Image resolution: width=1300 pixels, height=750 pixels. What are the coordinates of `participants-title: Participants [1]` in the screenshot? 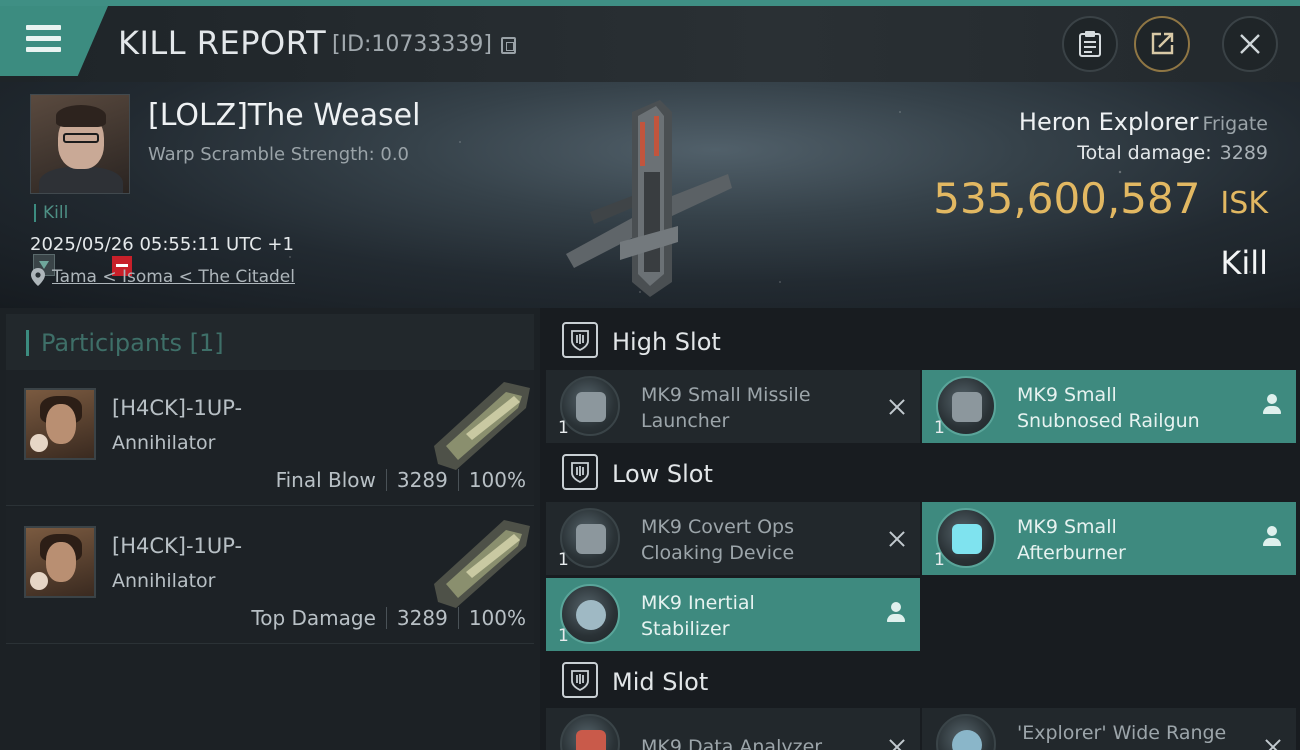 It's located at (125, 343).